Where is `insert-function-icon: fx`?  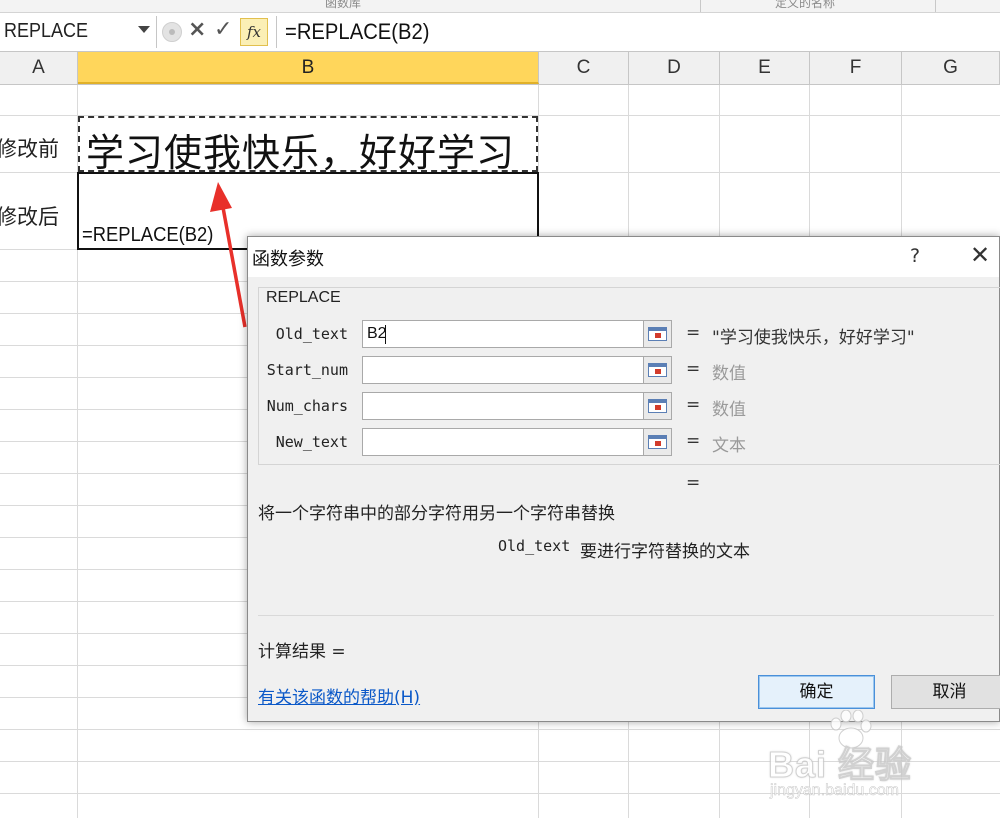
insert-function-icon: fx is located at coordinates (254, 32).